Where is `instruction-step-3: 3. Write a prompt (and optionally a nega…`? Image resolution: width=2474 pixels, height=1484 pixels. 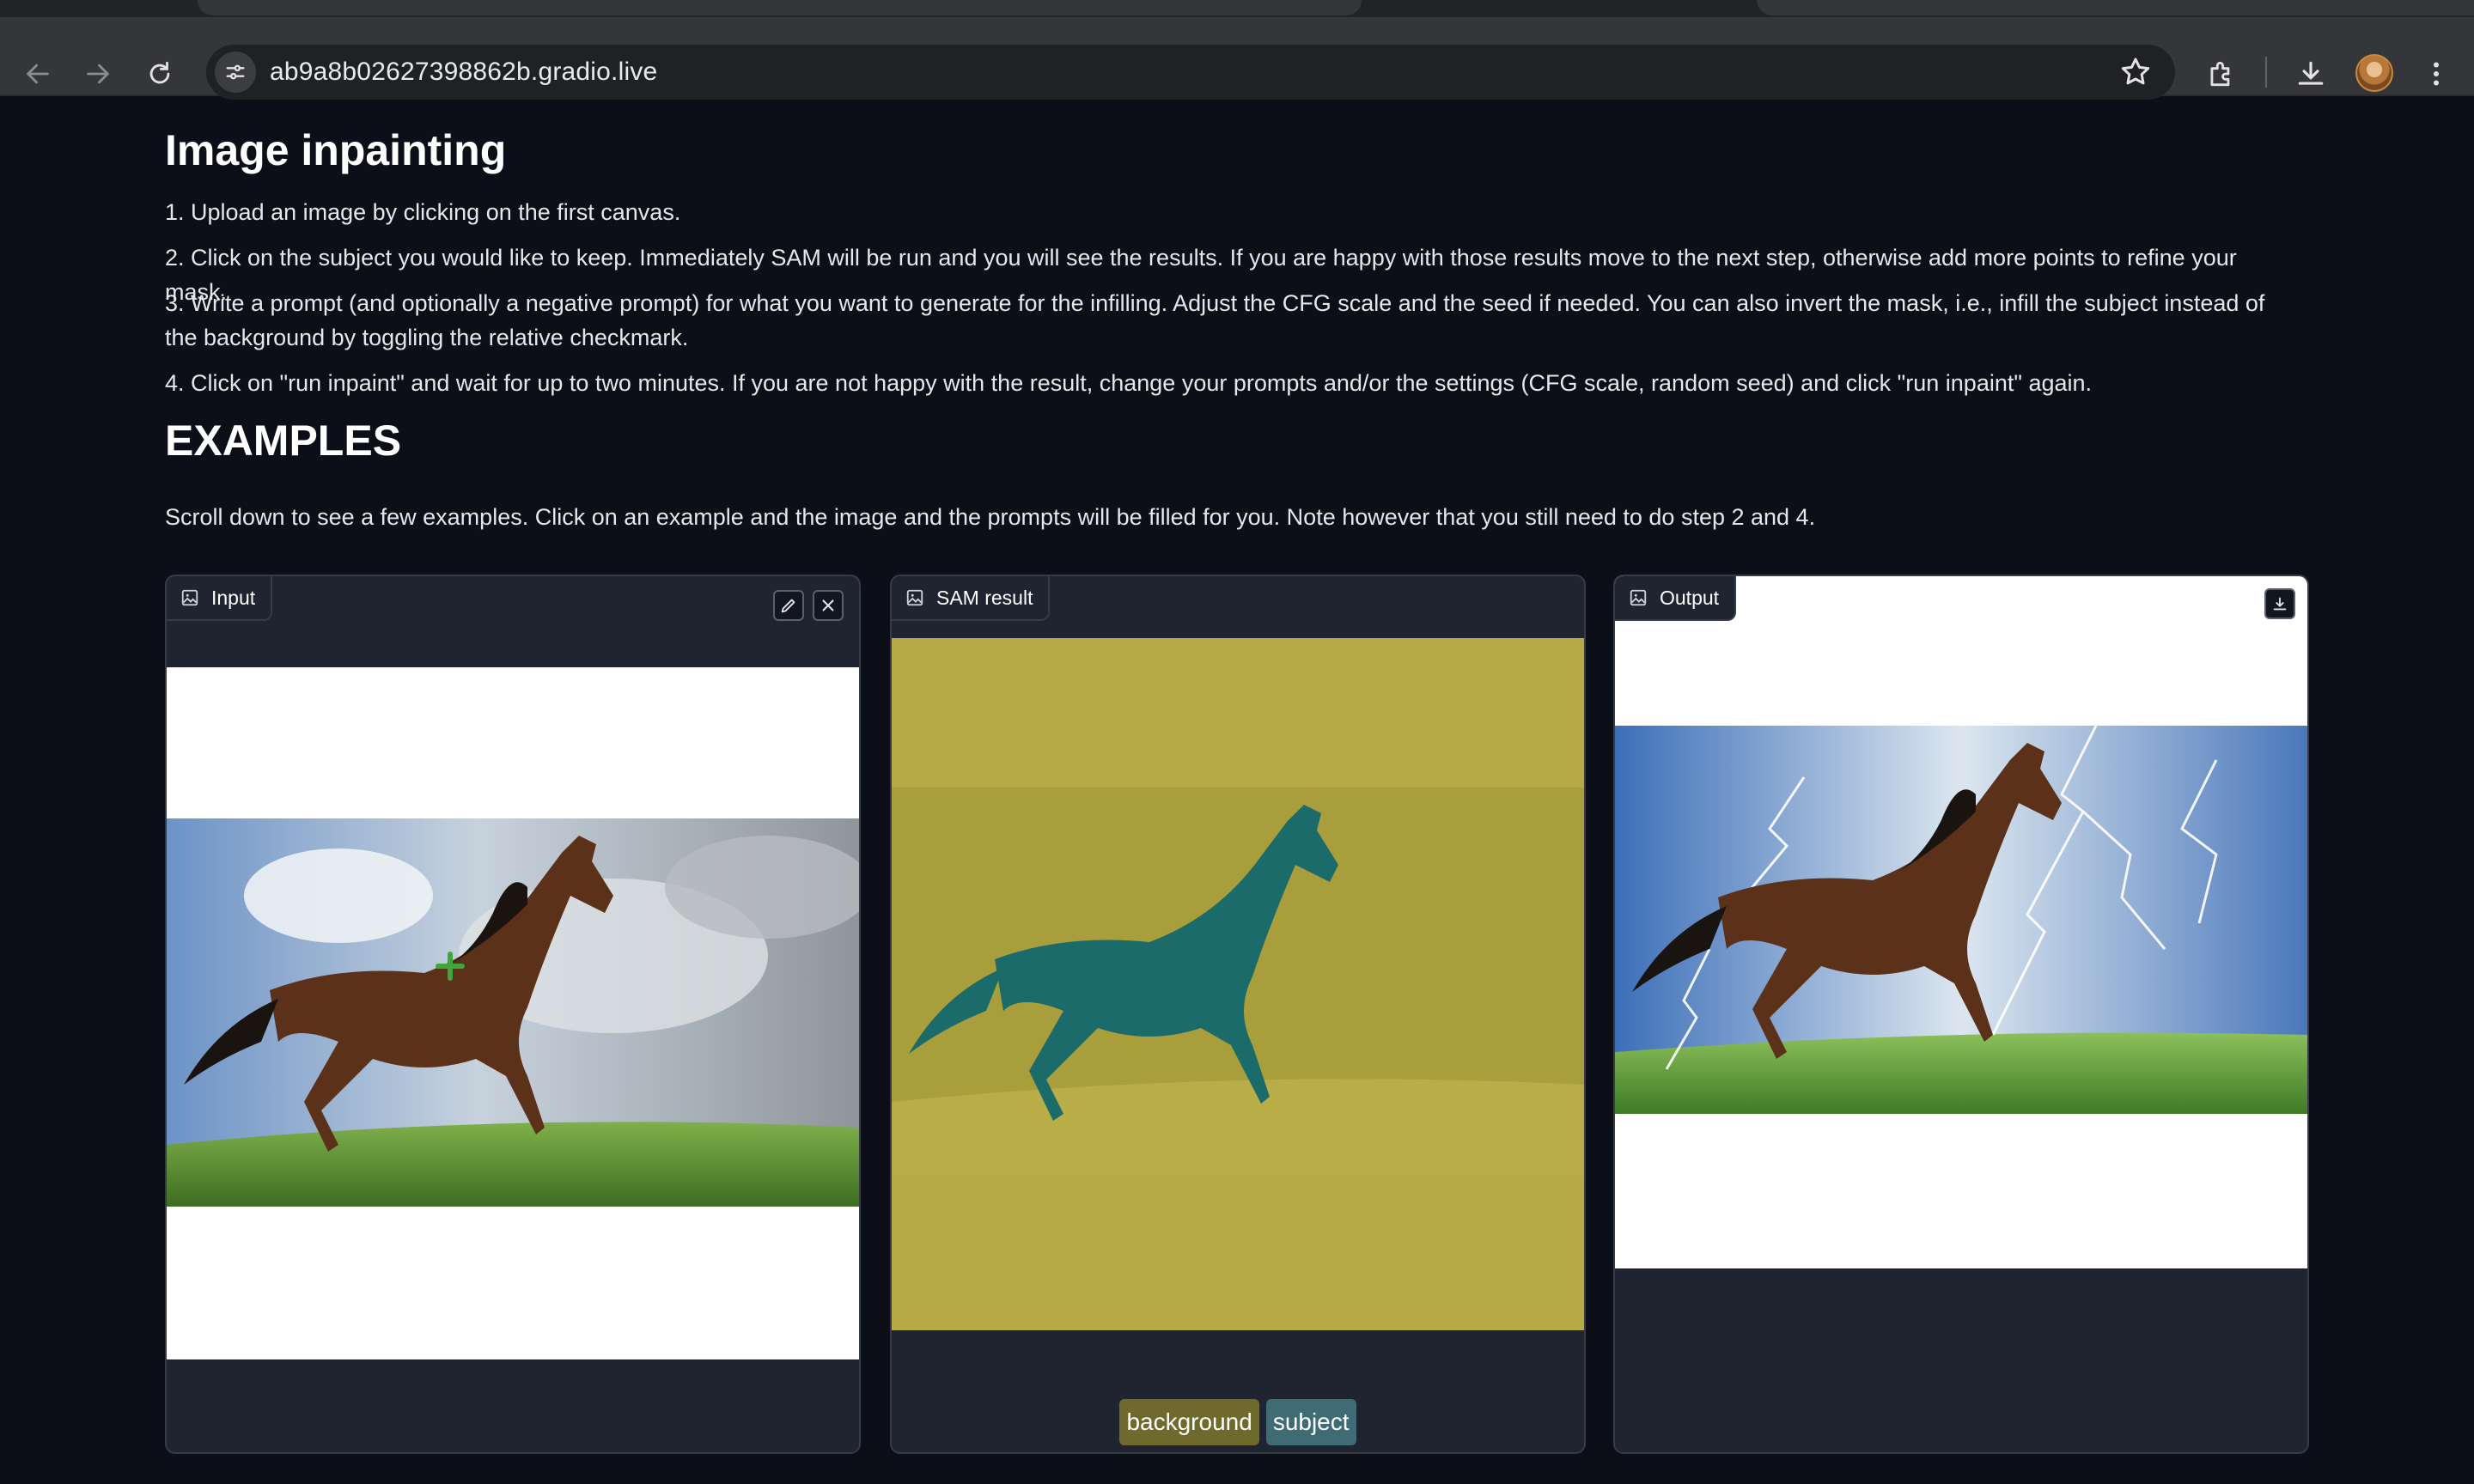
instruction-step-3: 3. Write a prompt (and optionally a nega… is located at coordinates (1215, 320).